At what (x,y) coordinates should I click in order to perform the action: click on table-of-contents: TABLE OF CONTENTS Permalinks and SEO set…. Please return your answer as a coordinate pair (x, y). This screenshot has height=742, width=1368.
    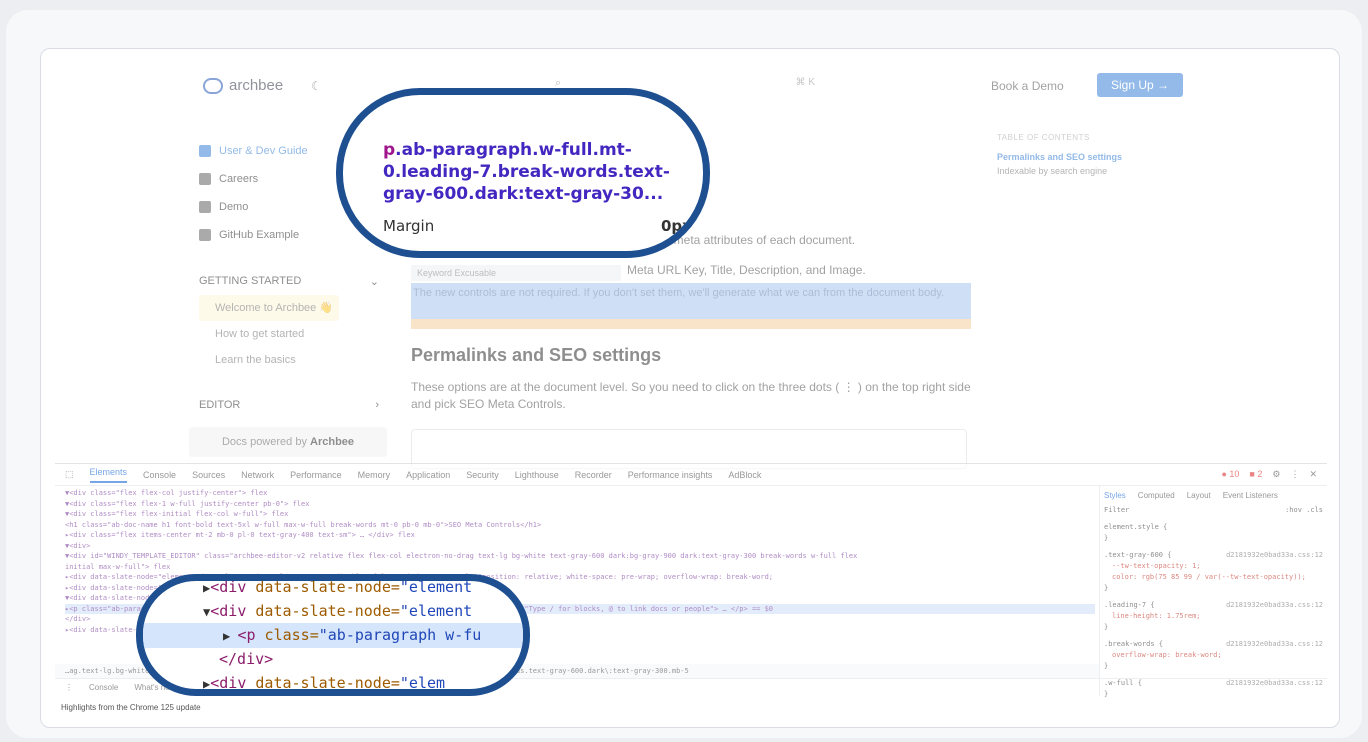
    Looking at the image, I should click on (1127, 154).